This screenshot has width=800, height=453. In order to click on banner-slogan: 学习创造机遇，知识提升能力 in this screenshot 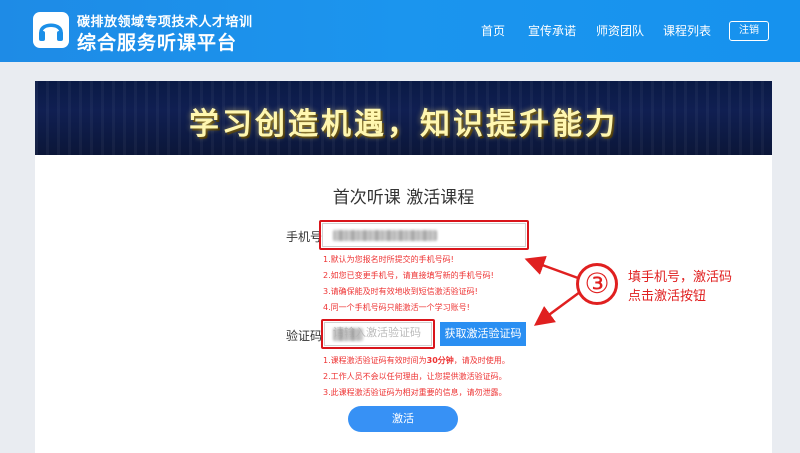, I will do `click(403, 124)`.